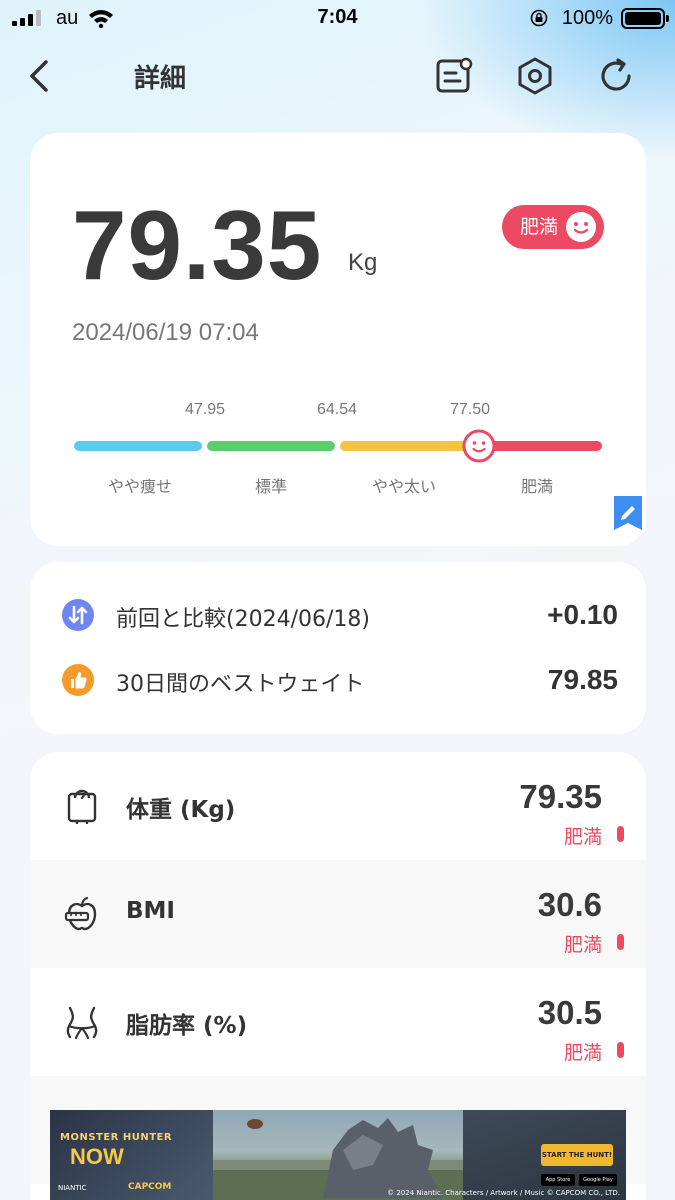 This screenshot has width=675, height=1200. Describe the element at coordinates (72, 1188) in the screenshot. I see `ad-niantic-logo: NIANTIC` at that location.